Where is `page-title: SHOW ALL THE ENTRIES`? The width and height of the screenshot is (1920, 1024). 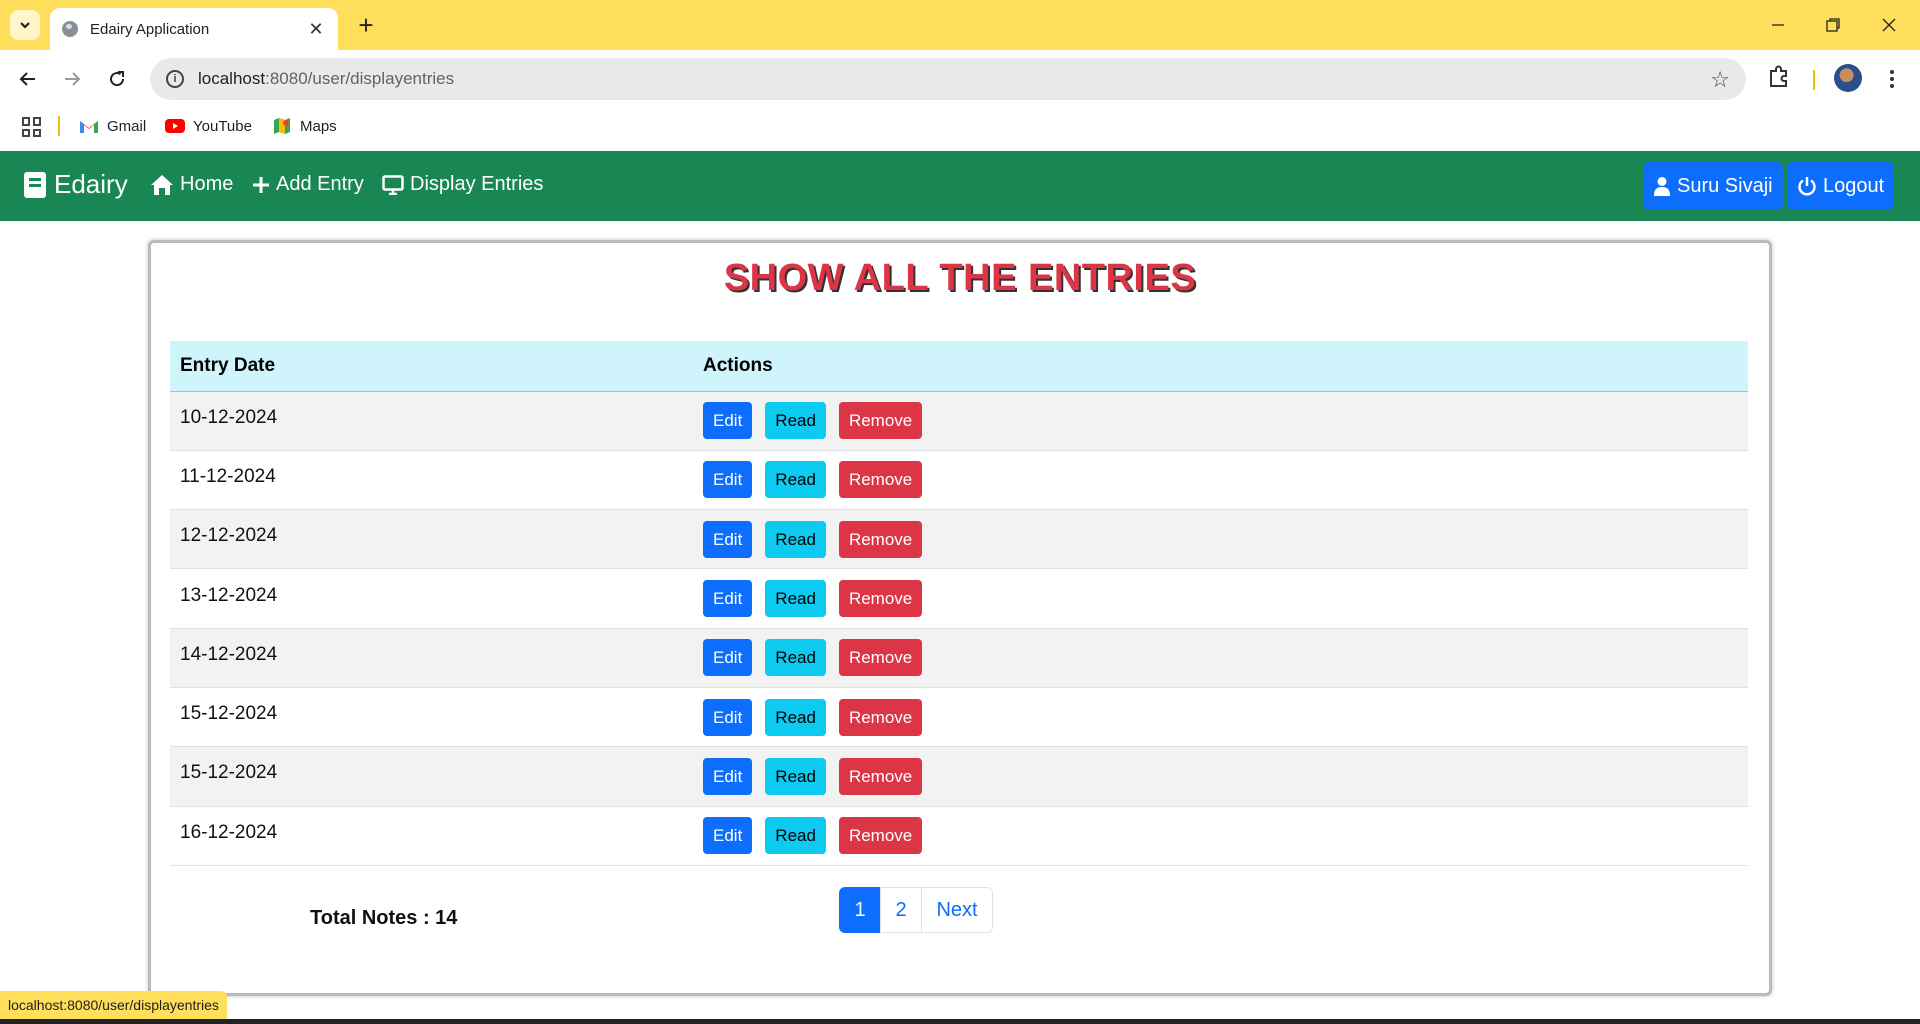 page-title: SHOW ALL THE ENTRIES is located at coordinates (960, 278).